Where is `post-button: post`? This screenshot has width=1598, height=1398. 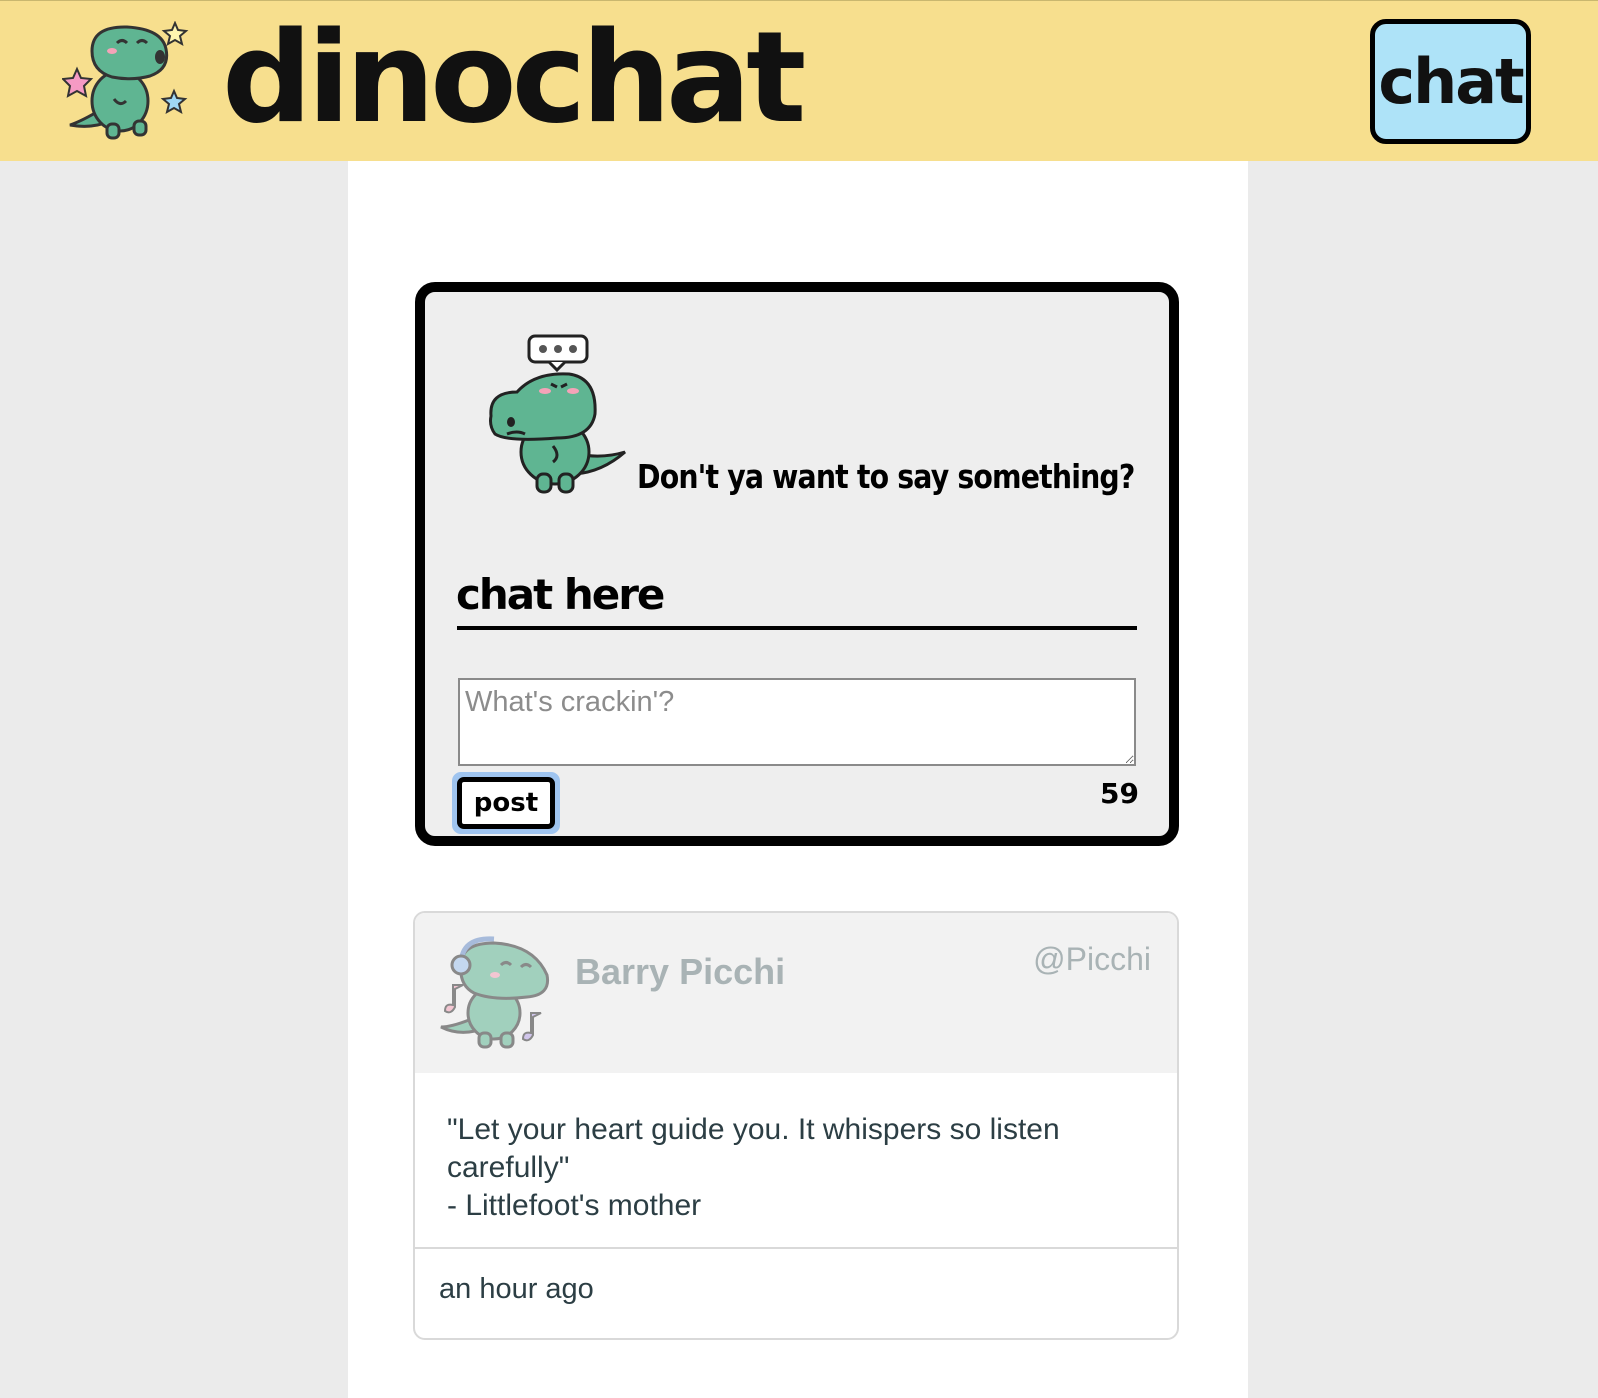
post-button: post is located at coordinates (506, 803).